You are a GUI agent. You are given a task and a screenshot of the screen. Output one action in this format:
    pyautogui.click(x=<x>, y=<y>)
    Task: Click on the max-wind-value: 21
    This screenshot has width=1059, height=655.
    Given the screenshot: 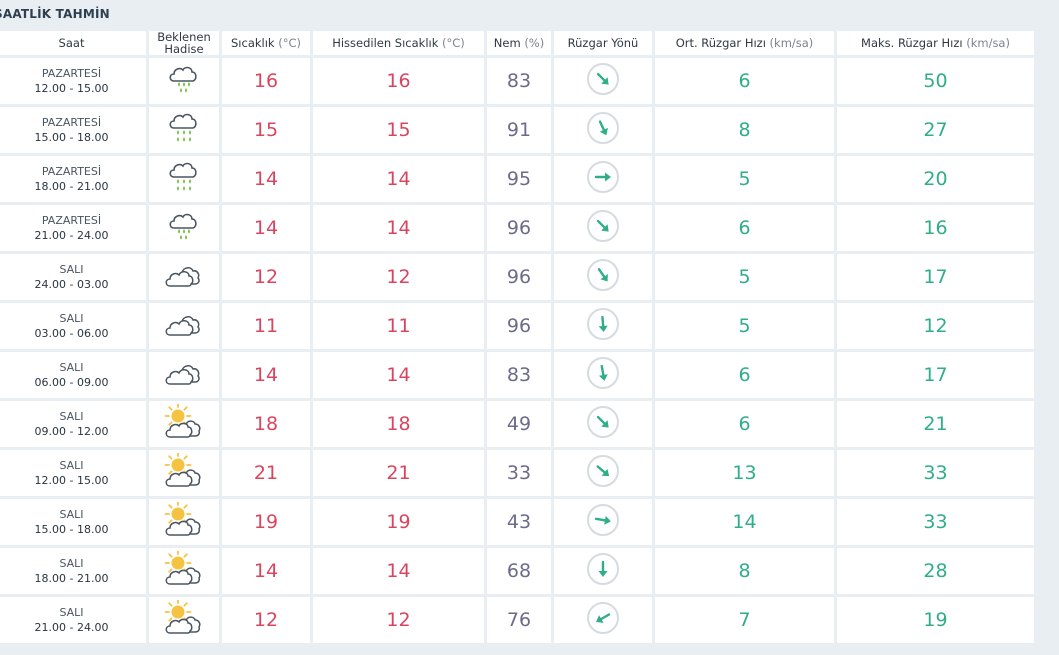 What is the action you would take?
    pyautogui.click(x=935, y=424)
    